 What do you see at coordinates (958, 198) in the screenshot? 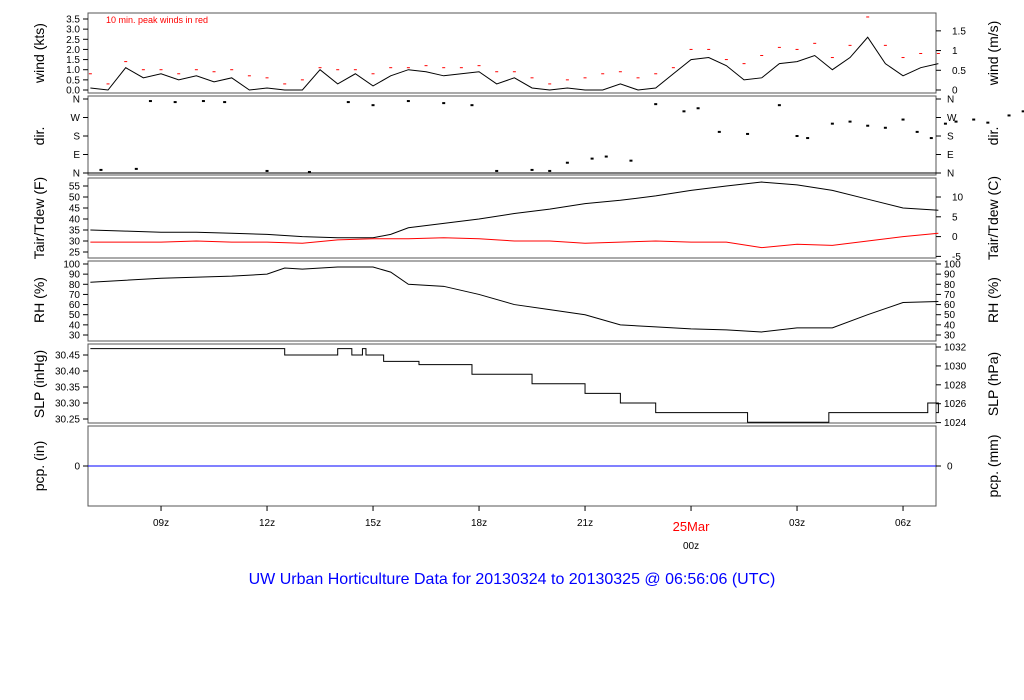
I see `y-tick-label-right: 10` at bounding box center [958, 198].